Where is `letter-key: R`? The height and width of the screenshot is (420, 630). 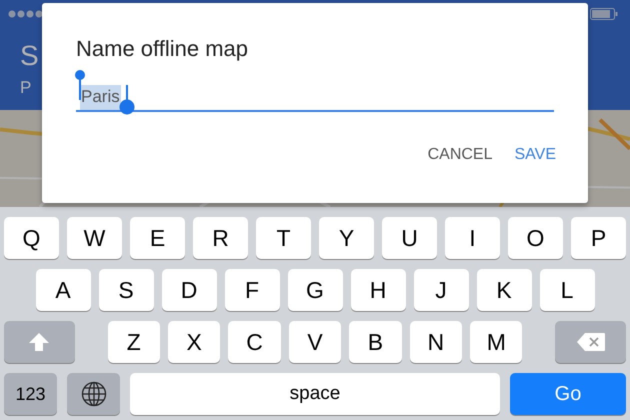
letter-key: R is located at coordinates (220, 238).